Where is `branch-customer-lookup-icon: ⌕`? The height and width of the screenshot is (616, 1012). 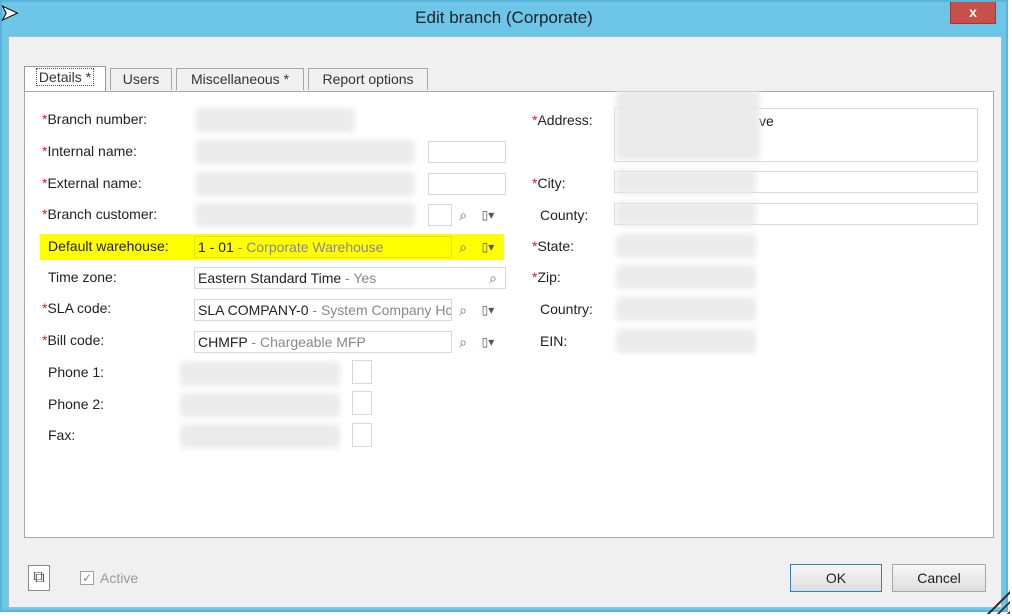 branch-customer-lookup-icon: ⌕ is located at coordinates (463, 215).